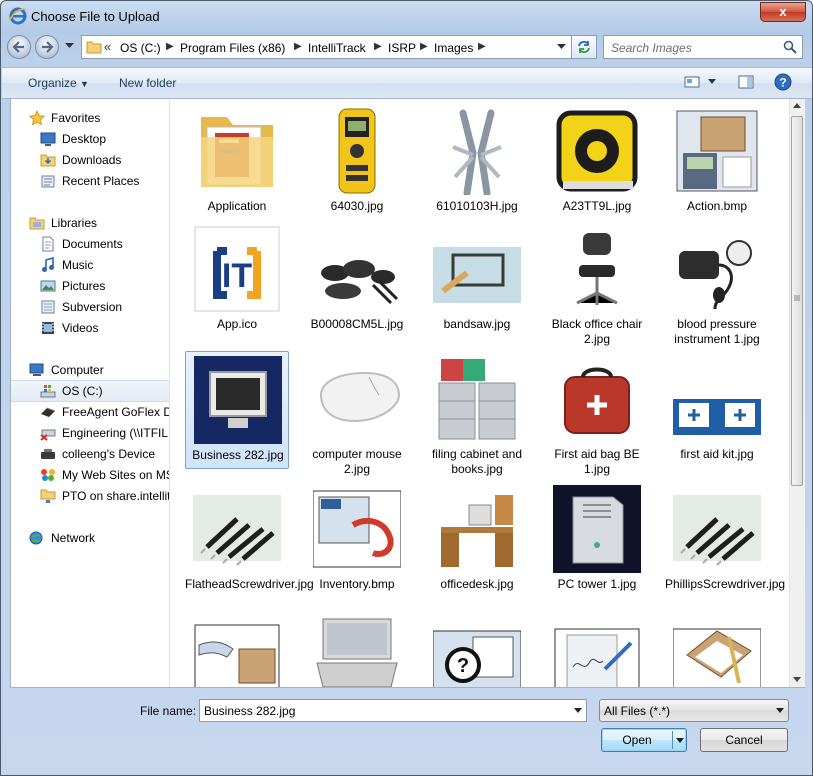 The width and height of the screenshot is (813, 776). What do you see at coordinates (237, 162) in the screenshot?
I see `file-item-application: Application` at bounding box center [237, 162].